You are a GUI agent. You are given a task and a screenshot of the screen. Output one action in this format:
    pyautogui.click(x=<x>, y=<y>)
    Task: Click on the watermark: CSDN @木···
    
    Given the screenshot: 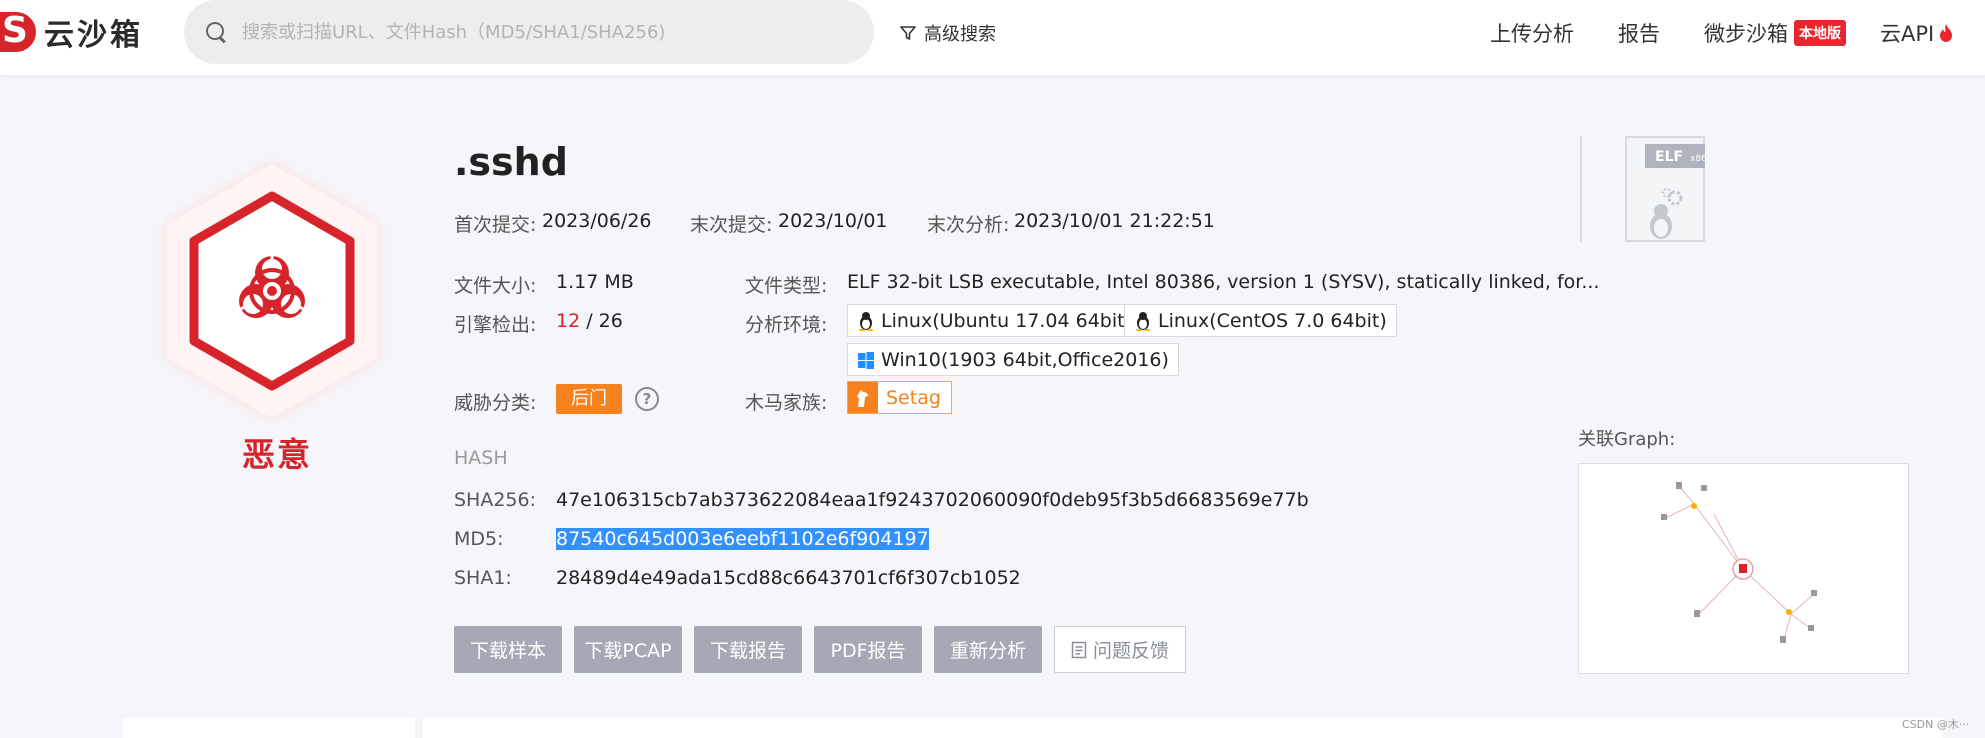 What is the action you would take?
    pyautogui.click(x=1936, y=724)
    